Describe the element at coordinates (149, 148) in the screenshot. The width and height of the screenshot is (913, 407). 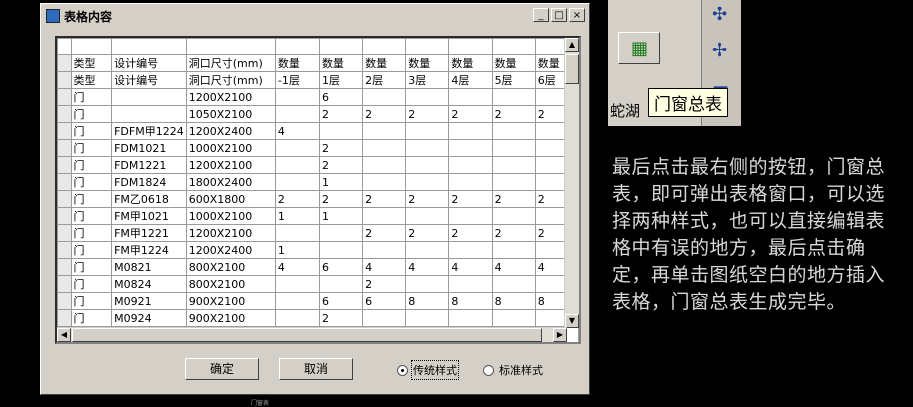
I see `table-cell: FDM1021` at that location.